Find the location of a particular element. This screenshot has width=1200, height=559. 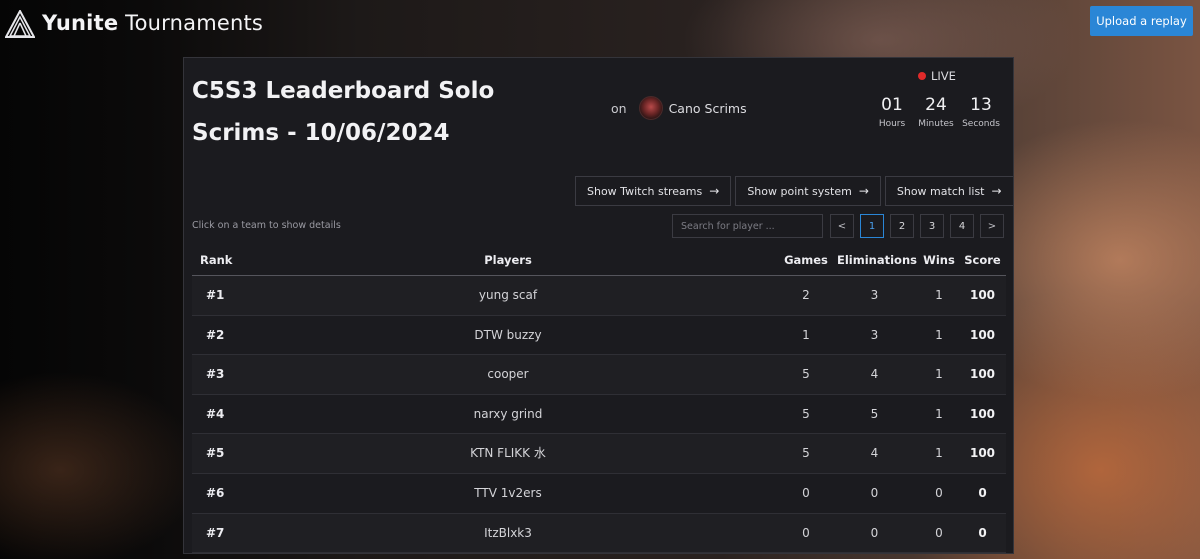

brand-name-rest: Tournaments is located at coordinates (191, 23).